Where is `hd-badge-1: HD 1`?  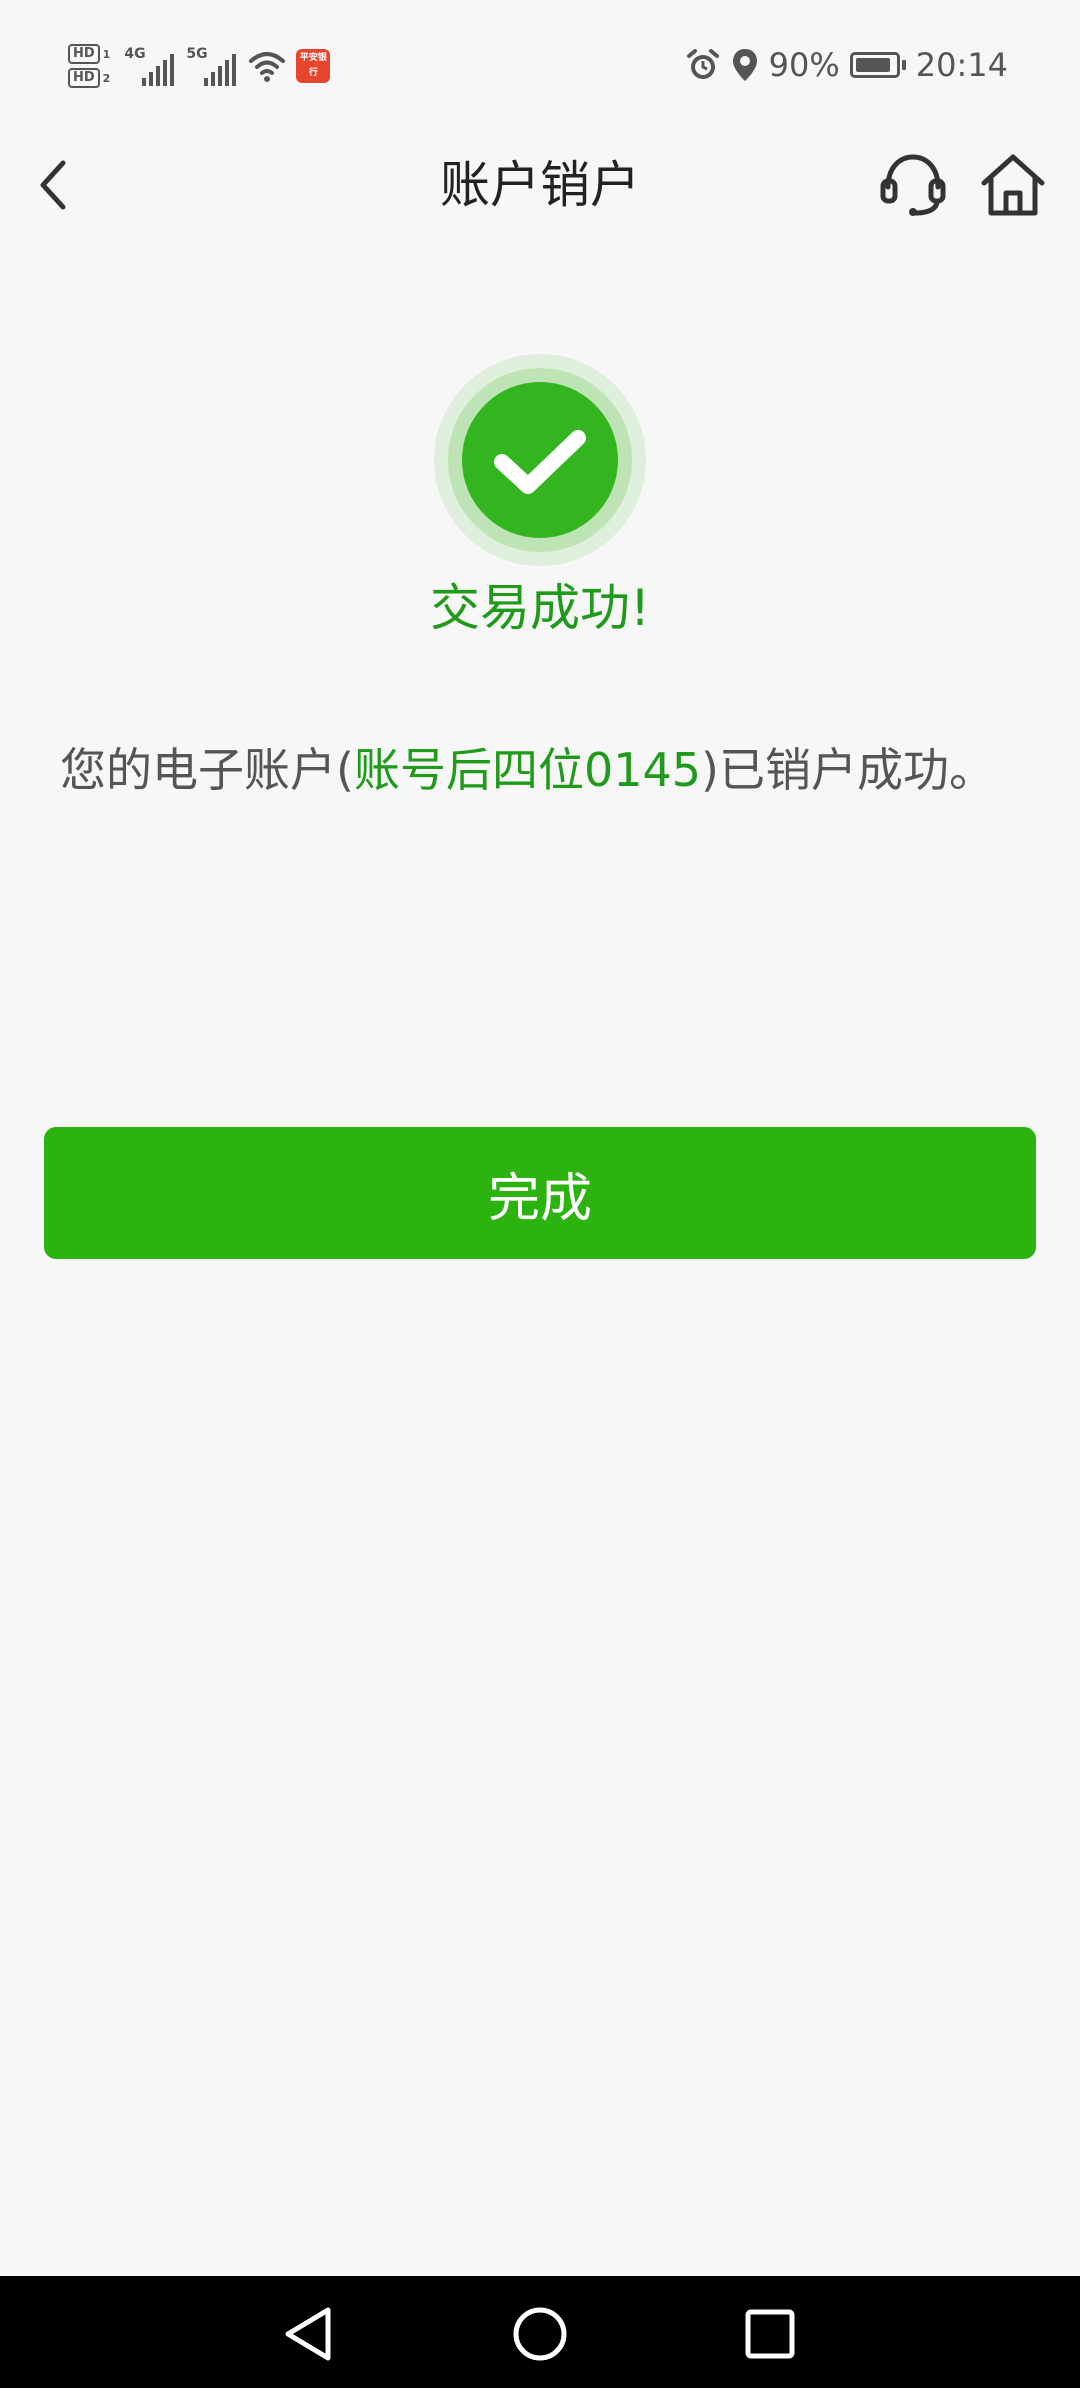
hd-badge-1: HD 1 is located at coordinates (89, 54).